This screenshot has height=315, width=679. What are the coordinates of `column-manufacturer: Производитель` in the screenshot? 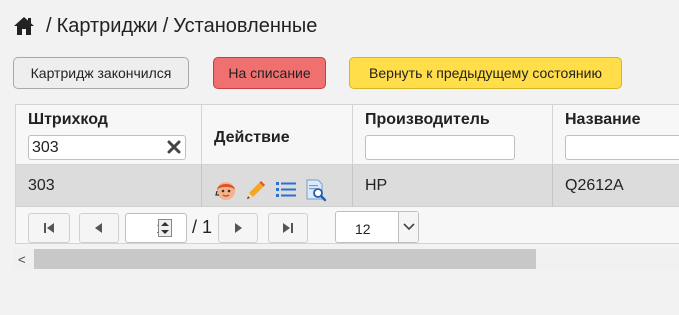 It's located at (453, 135).